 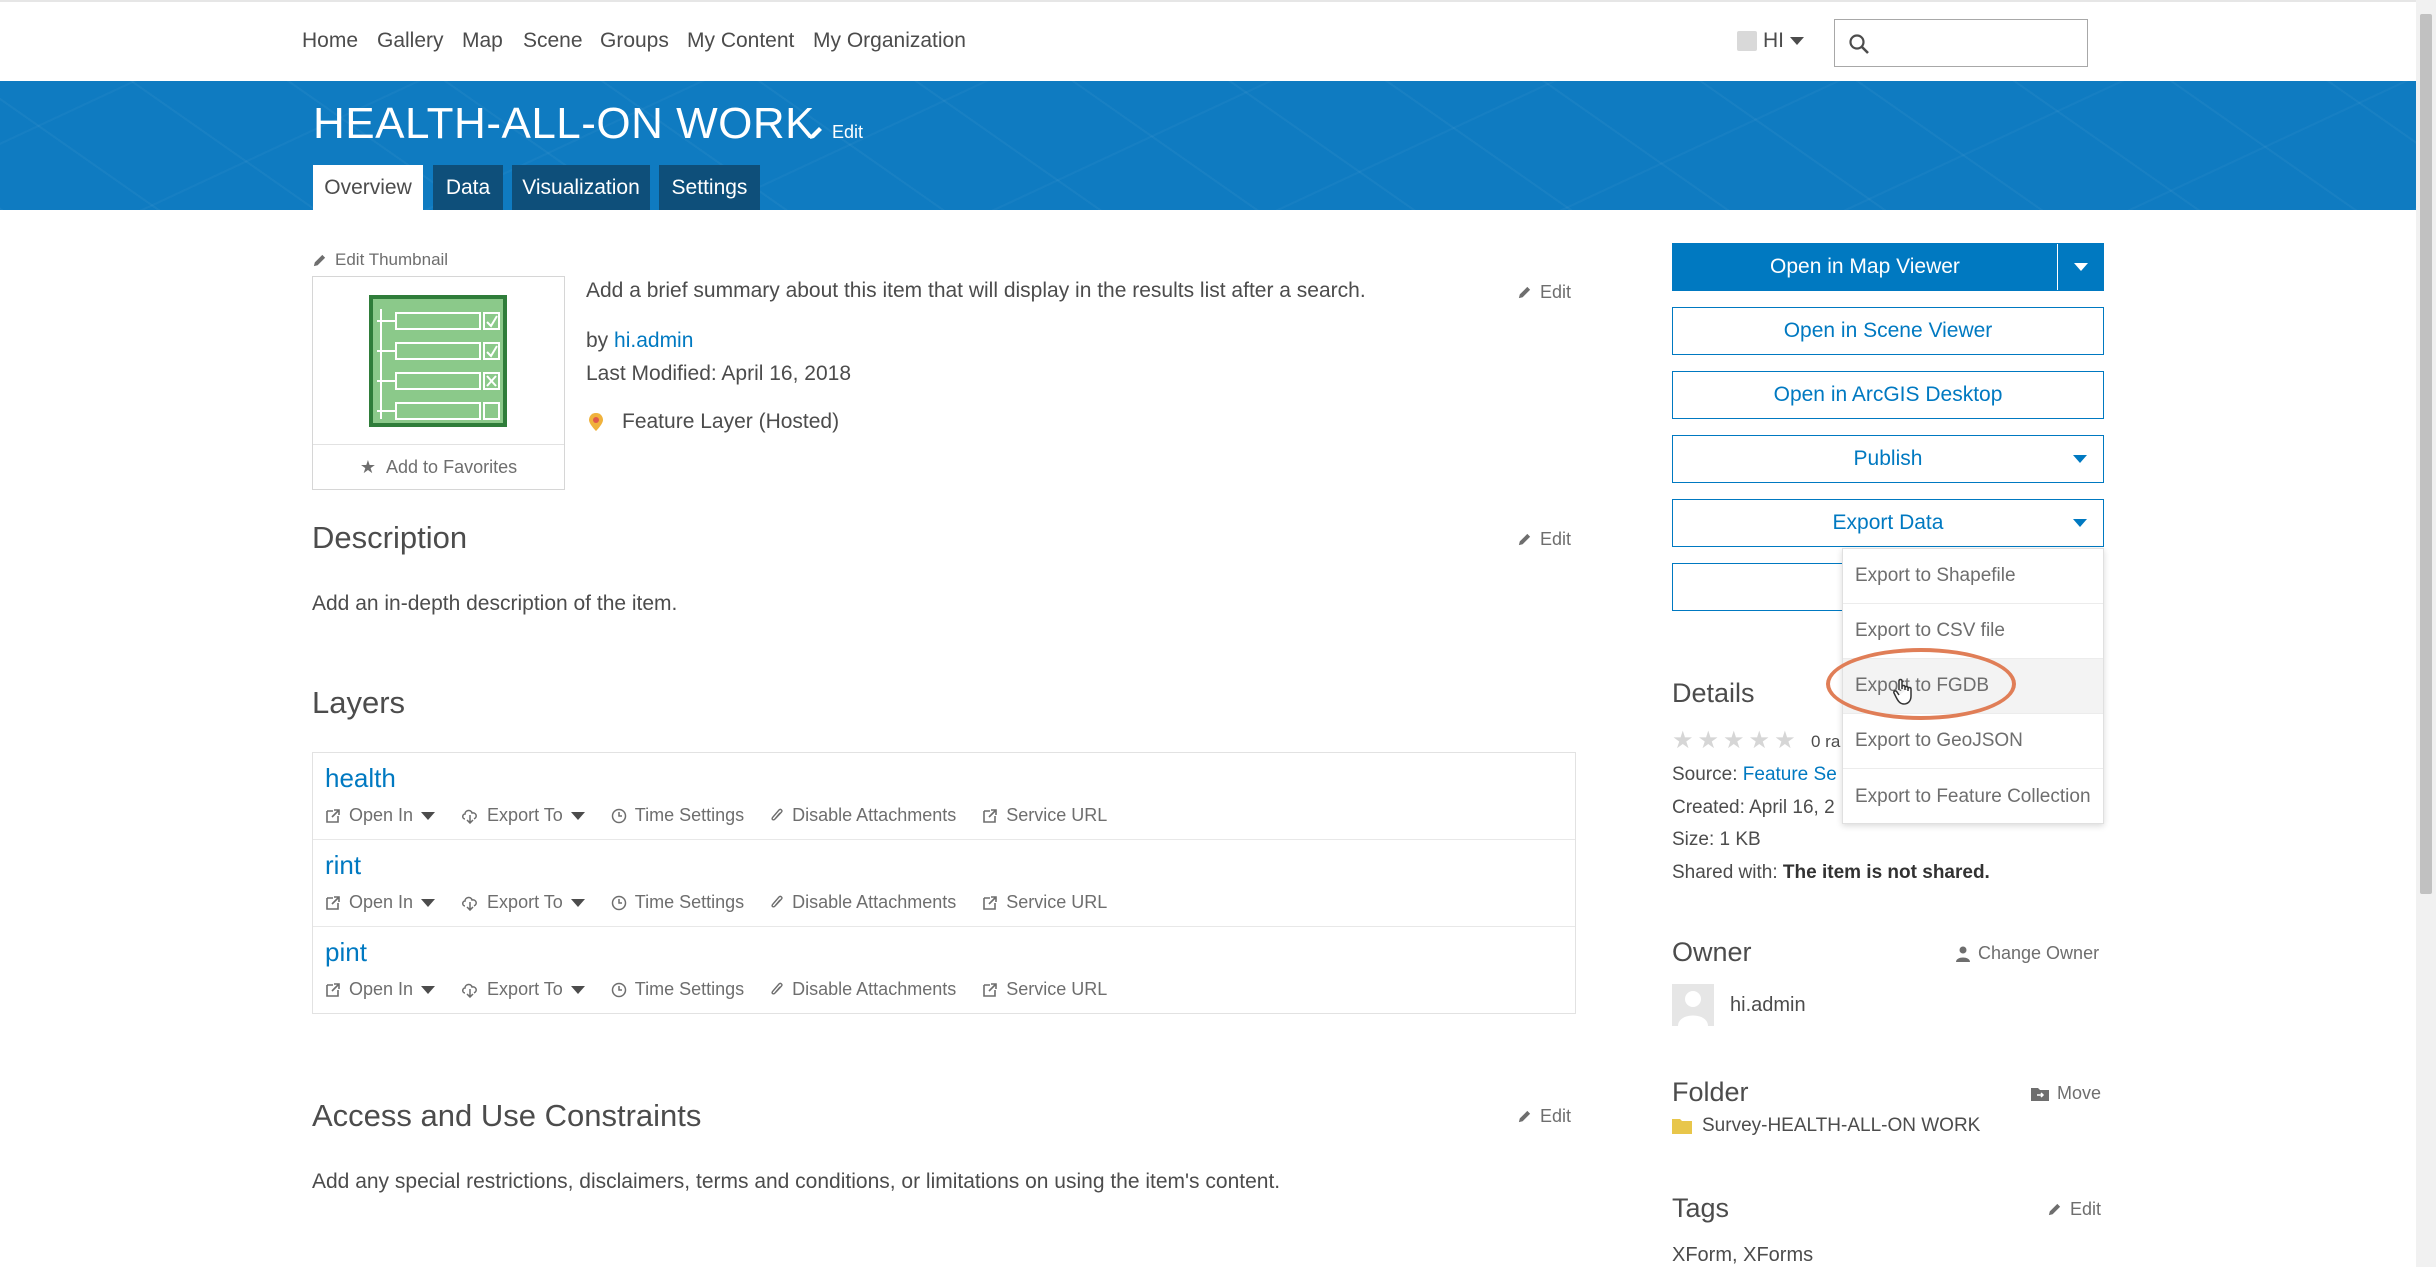 What do you see at coordinates (1975, 43) in the screenshot?
I see `search-input` at bounding box center [1975, 43].